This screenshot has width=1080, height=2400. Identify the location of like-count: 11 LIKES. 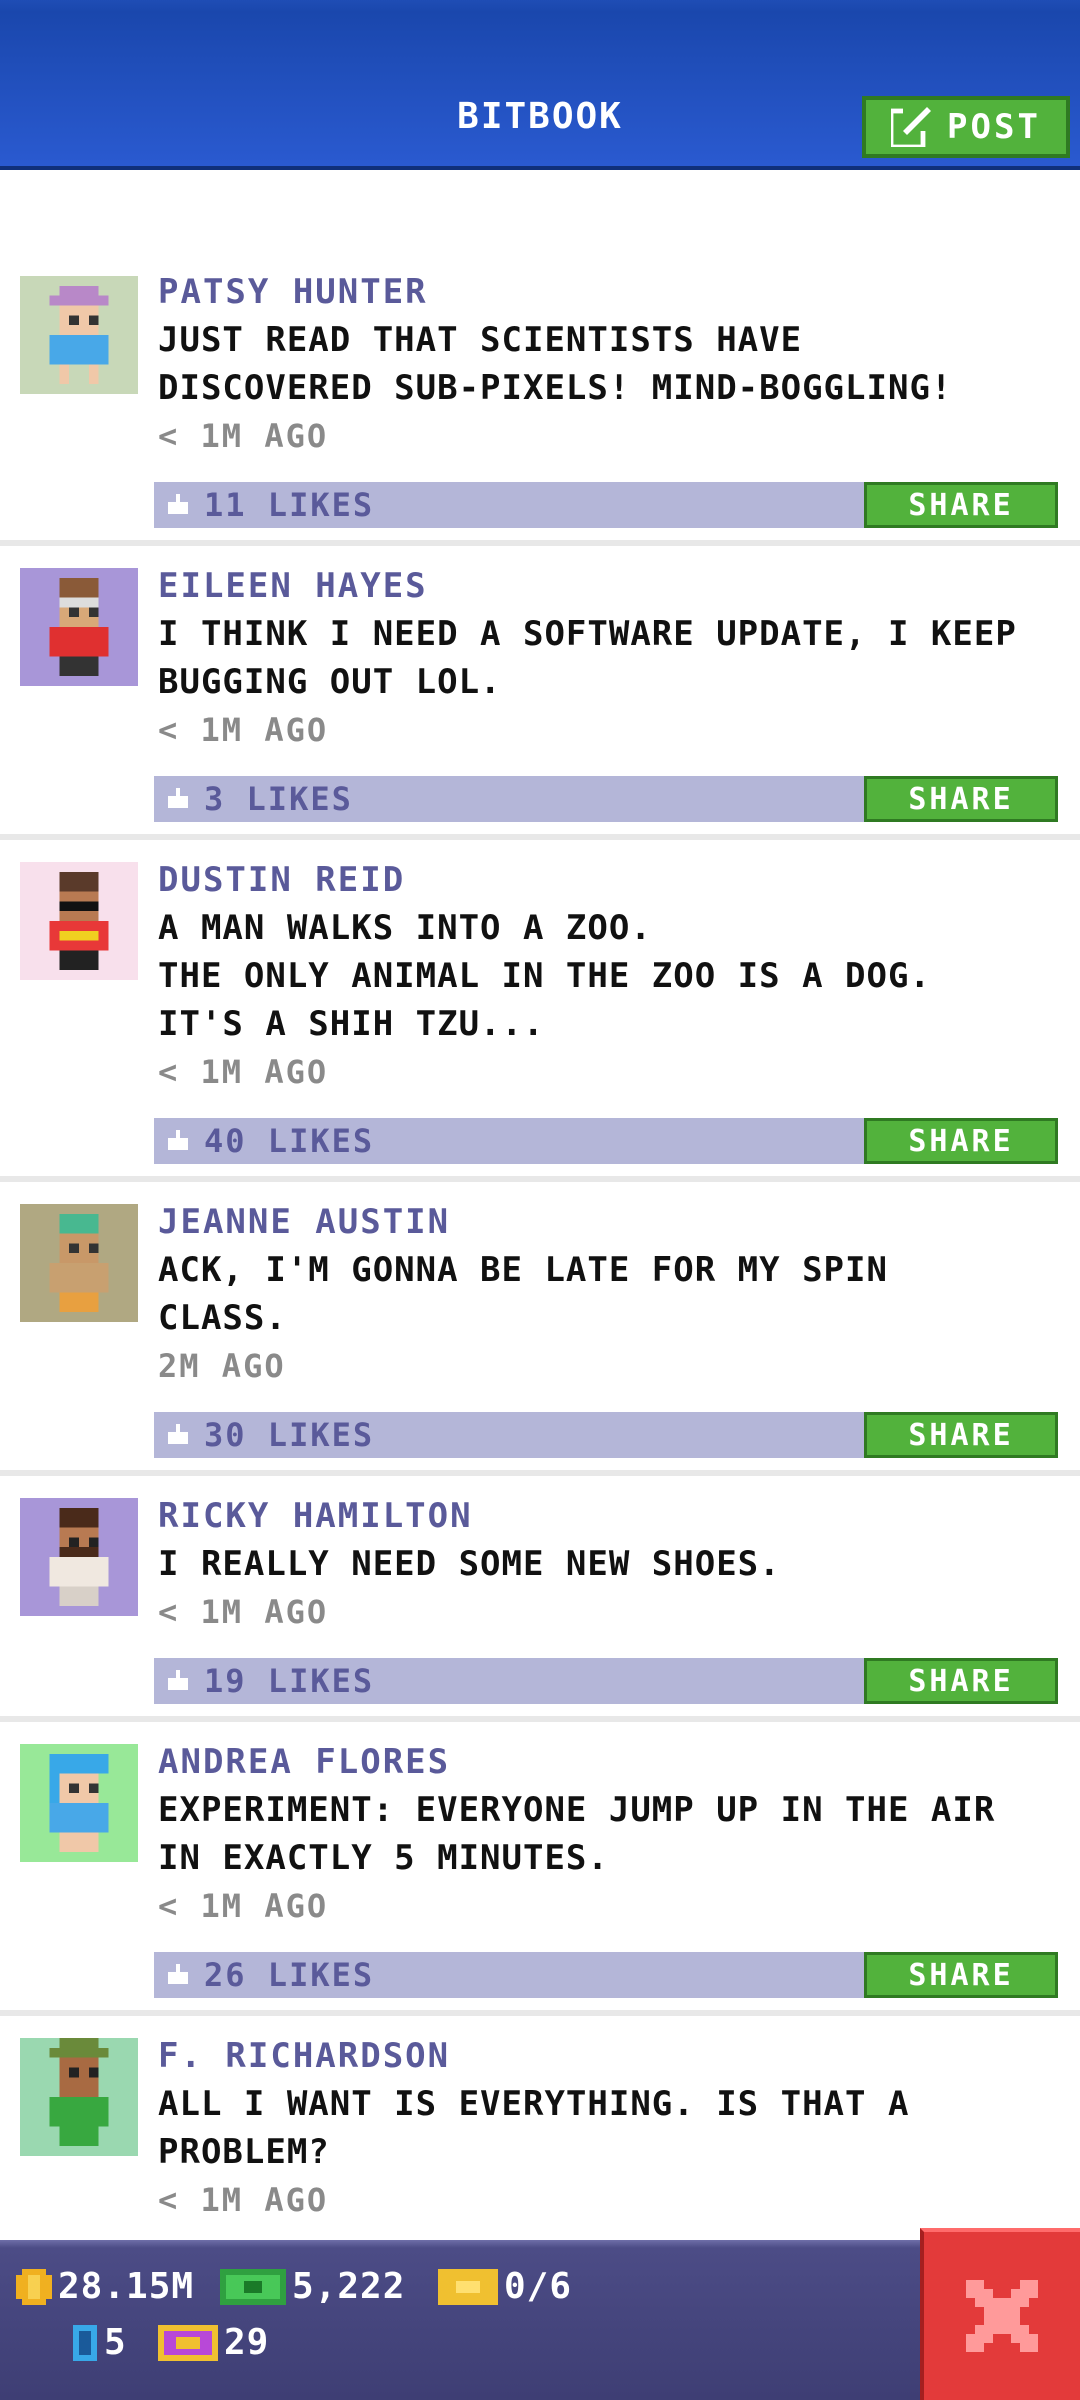
(289, 505).